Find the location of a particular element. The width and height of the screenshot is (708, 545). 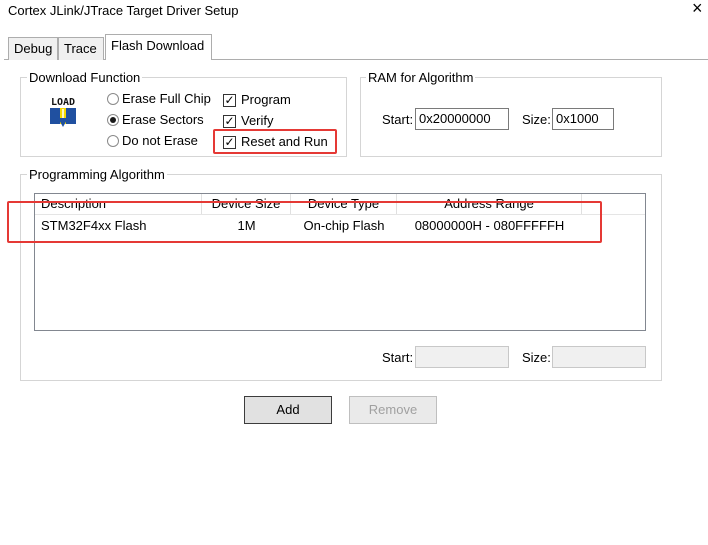

ram-start-label: Start: is located at coordinates (398, 119).